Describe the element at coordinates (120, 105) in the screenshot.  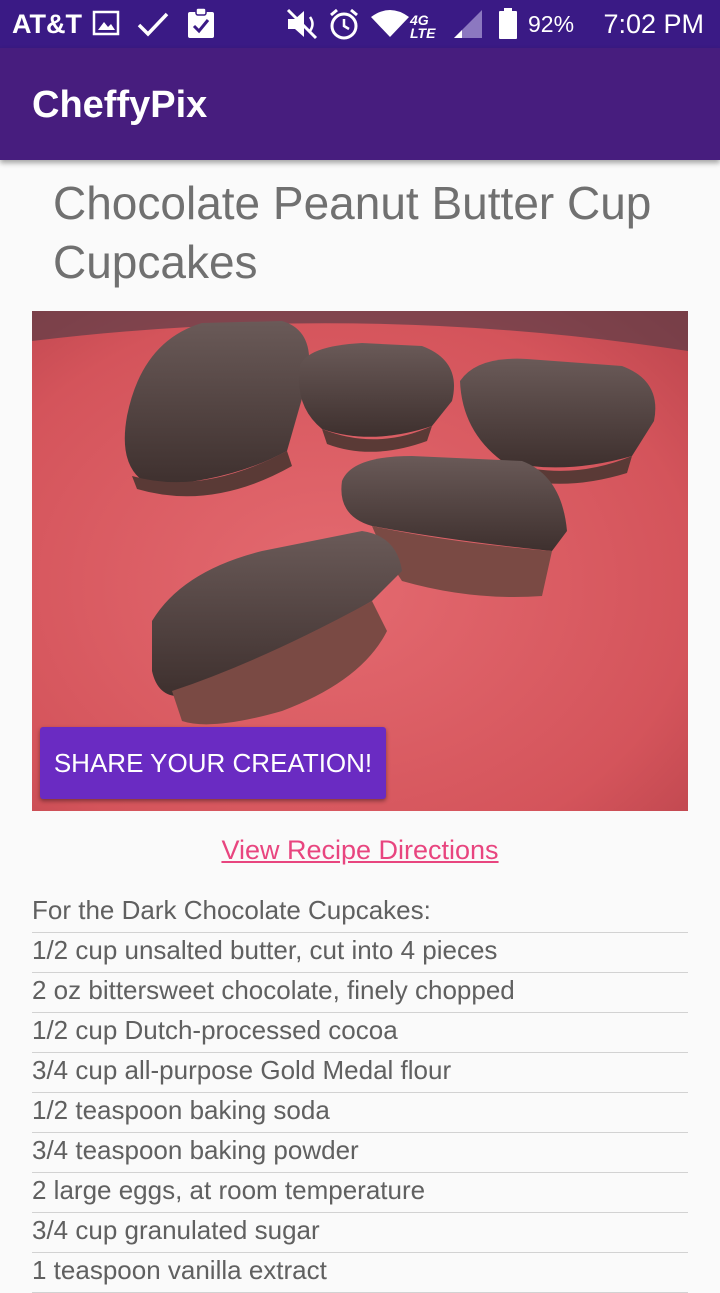
I see `app-title: CheffyPix` at that location.